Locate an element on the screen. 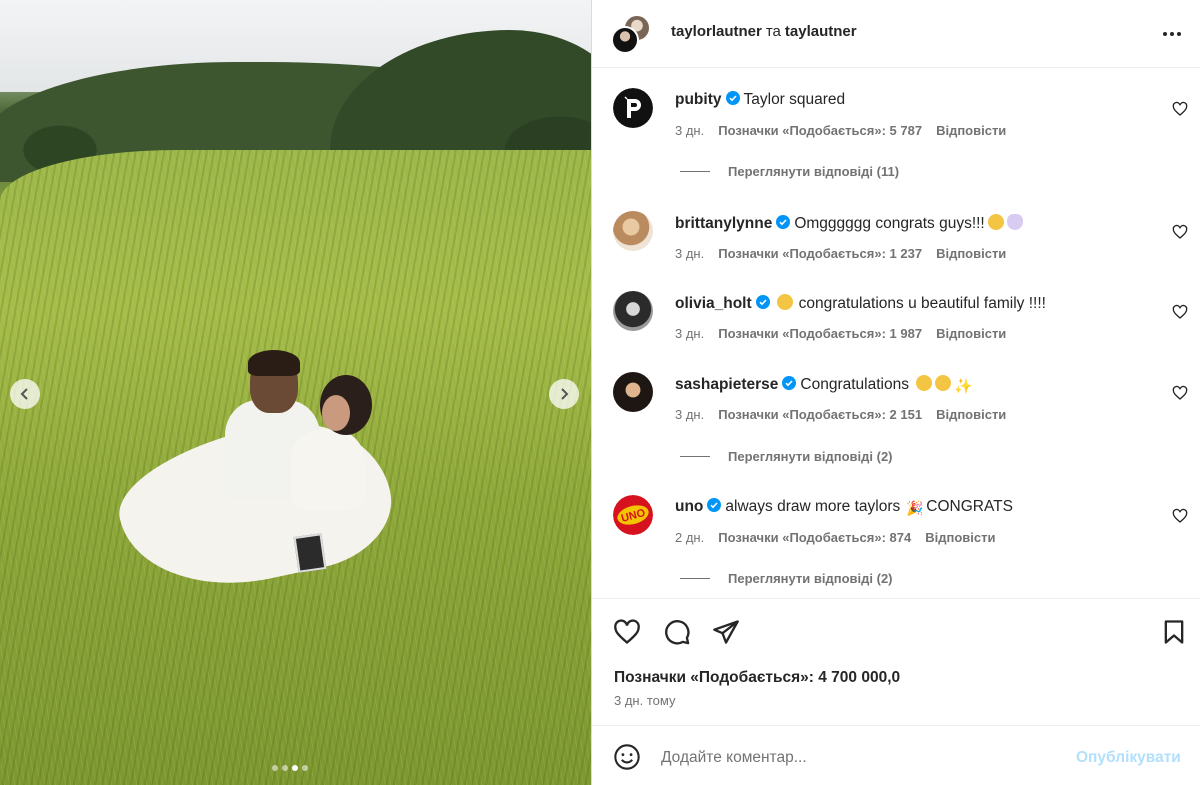 The width and height of the screenshot is (1200, 785). post-authors: taylorlautner та taylautner is located at coordinates (764, 31).